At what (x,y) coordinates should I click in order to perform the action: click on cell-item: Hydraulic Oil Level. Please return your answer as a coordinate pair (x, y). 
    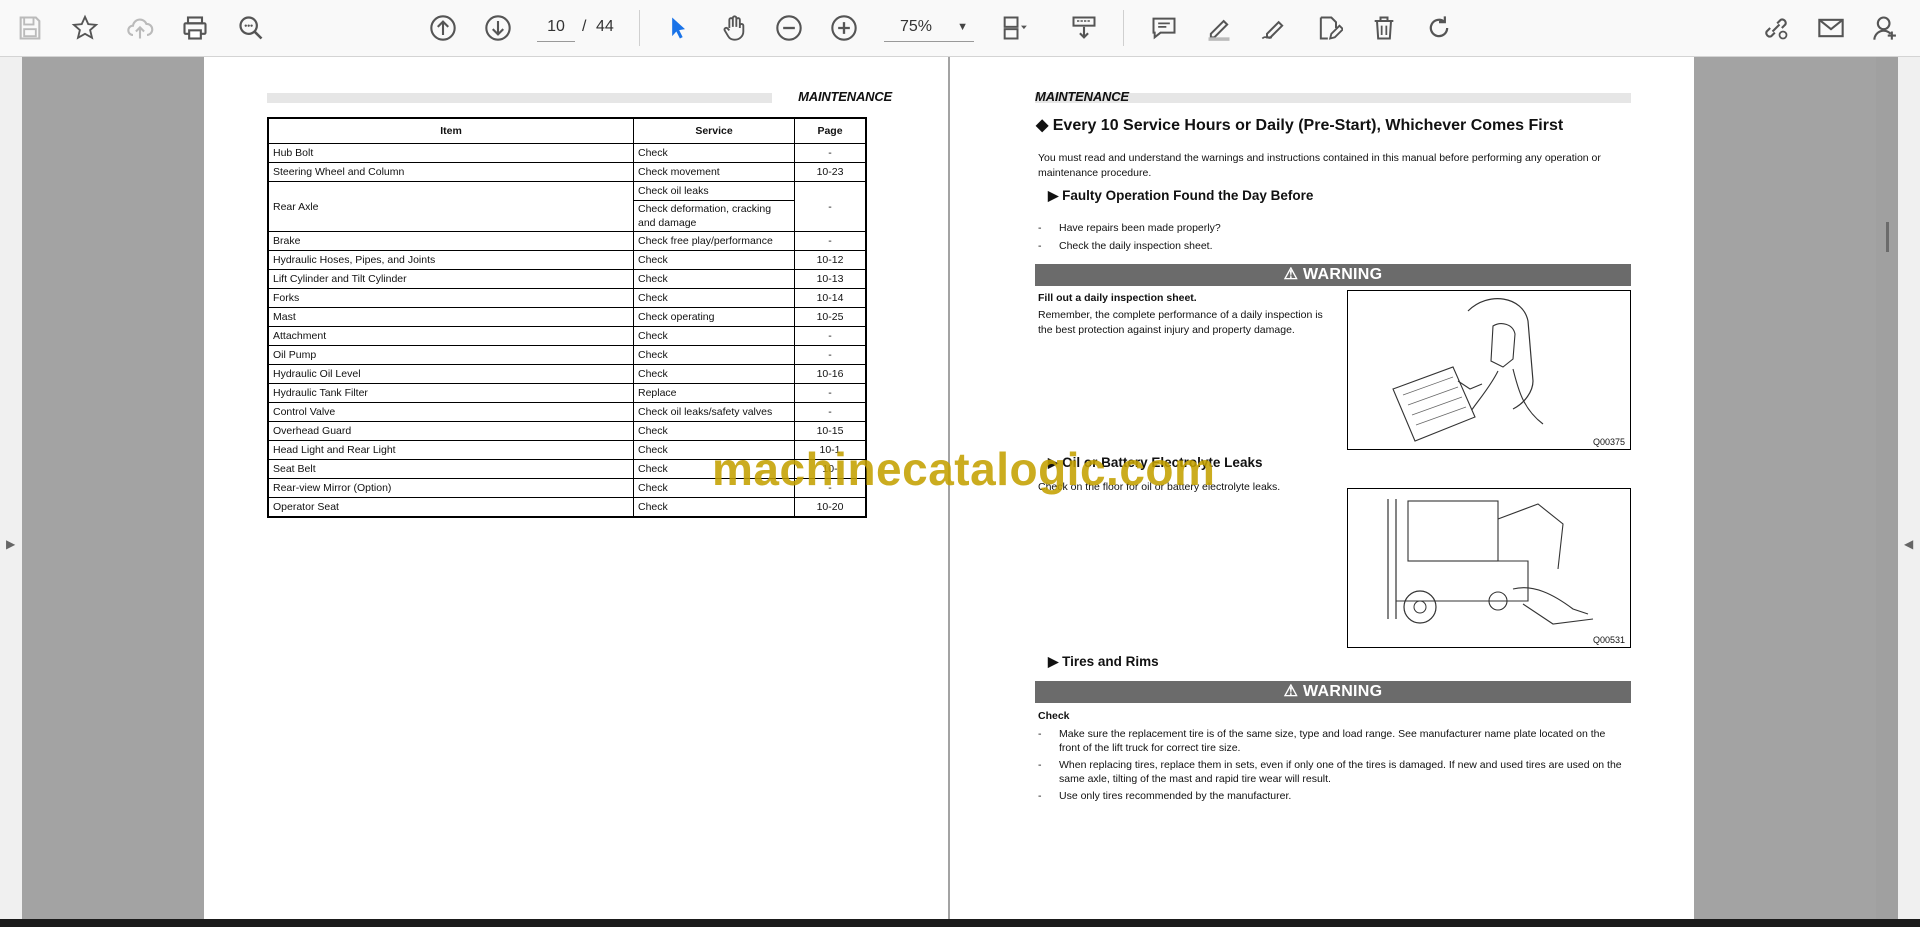
    Looking at the image, I should click on (450, 374).